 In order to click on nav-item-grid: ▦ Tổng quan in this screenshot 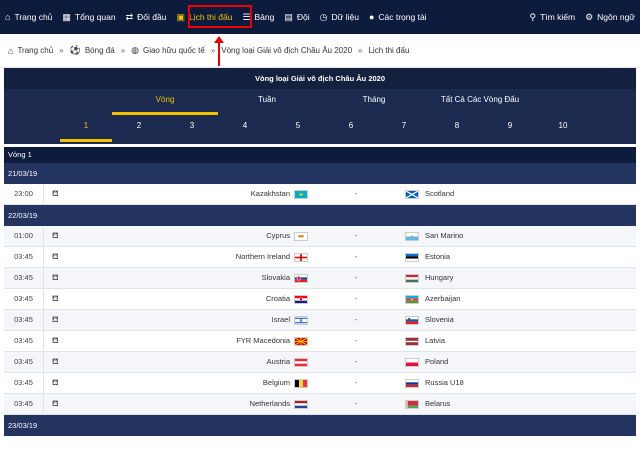, I will do `click(88, 17)`.